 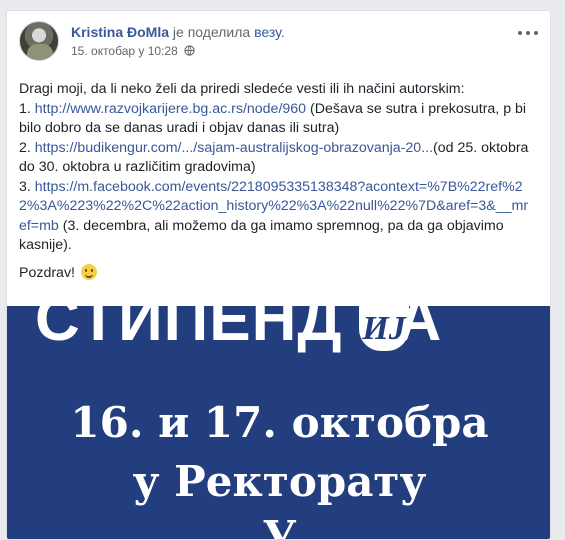 What do you see at coordinates (120, 32) in the screenshot?
I see `author-name-link: Kristina ĐoMla` at bounding box center [120, 32].